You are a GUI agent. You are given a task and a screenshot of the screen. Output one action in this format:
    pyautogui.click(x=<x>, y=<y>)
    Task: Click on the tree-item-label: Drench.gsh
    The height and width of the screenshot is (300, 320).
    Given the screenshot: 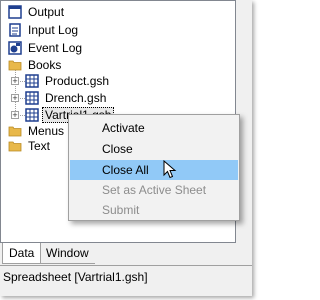 What is the action you would take?
    pyautogui.click(x=76, y=98)
    